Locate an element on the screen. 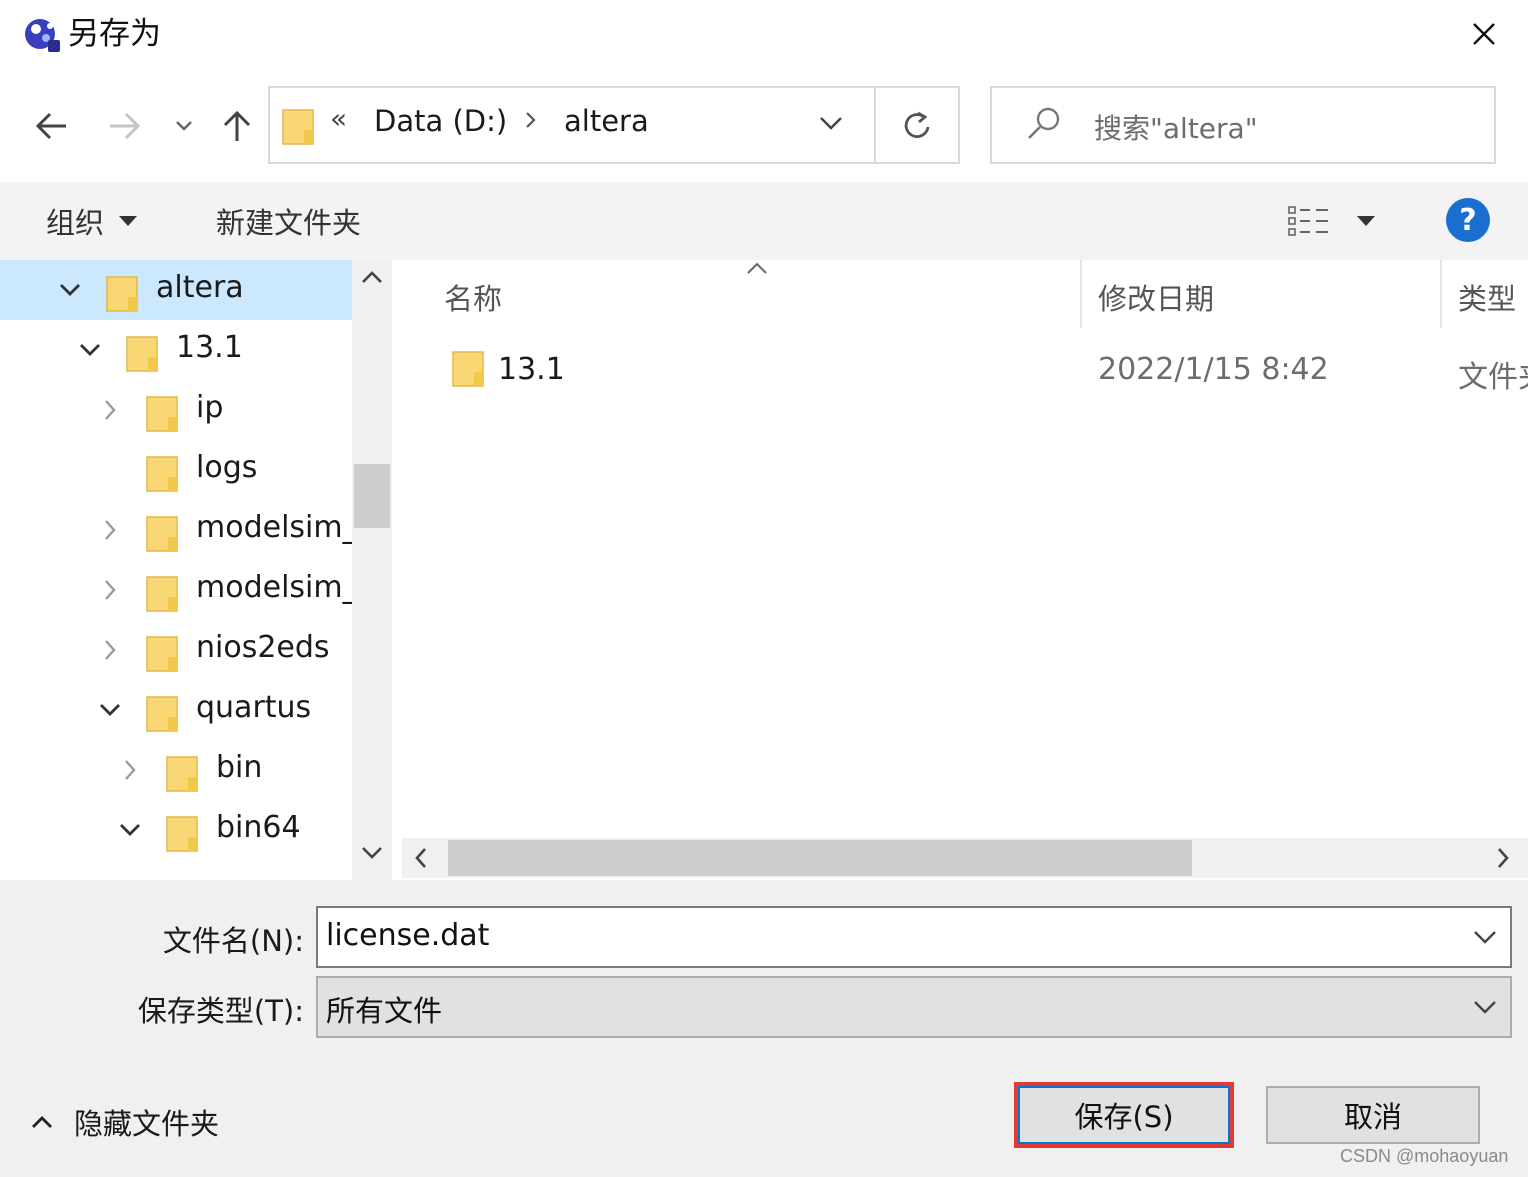 This screenshot has height=1177, width=1528. refresh-button is located at coordinates (917, 125).